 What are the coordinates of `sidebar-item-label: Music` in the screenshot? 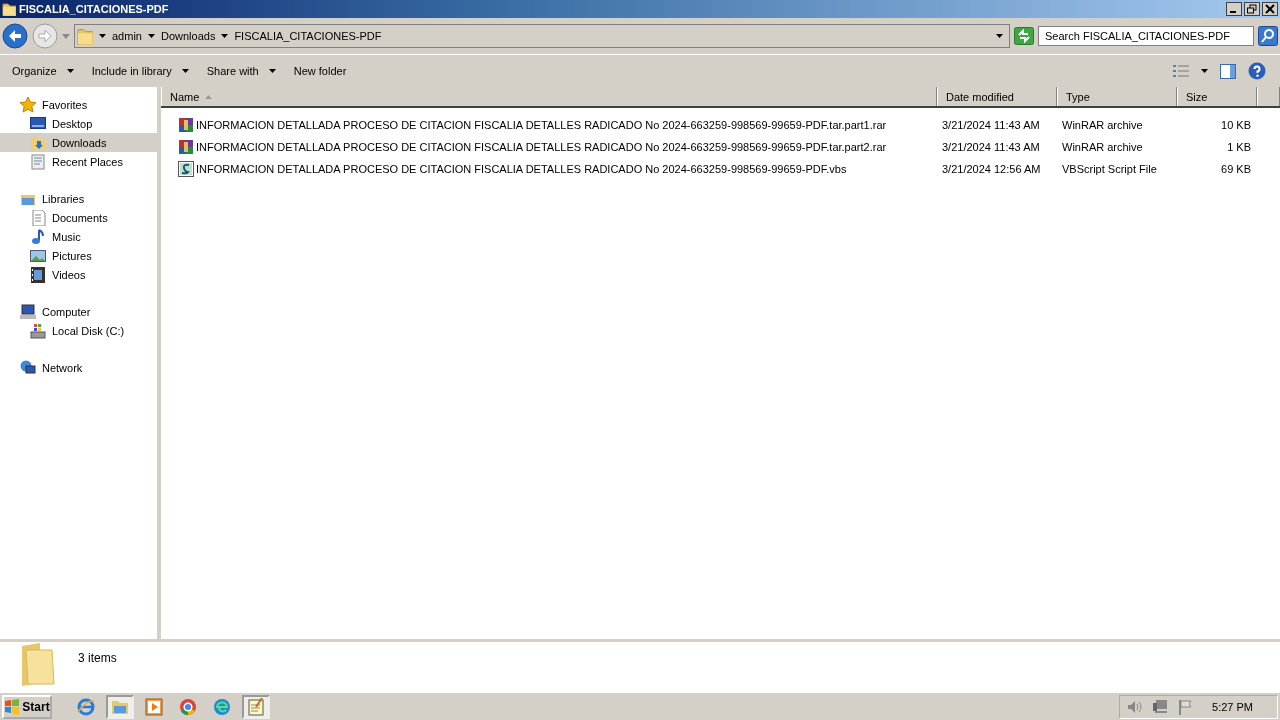 It's located at (66, 236).